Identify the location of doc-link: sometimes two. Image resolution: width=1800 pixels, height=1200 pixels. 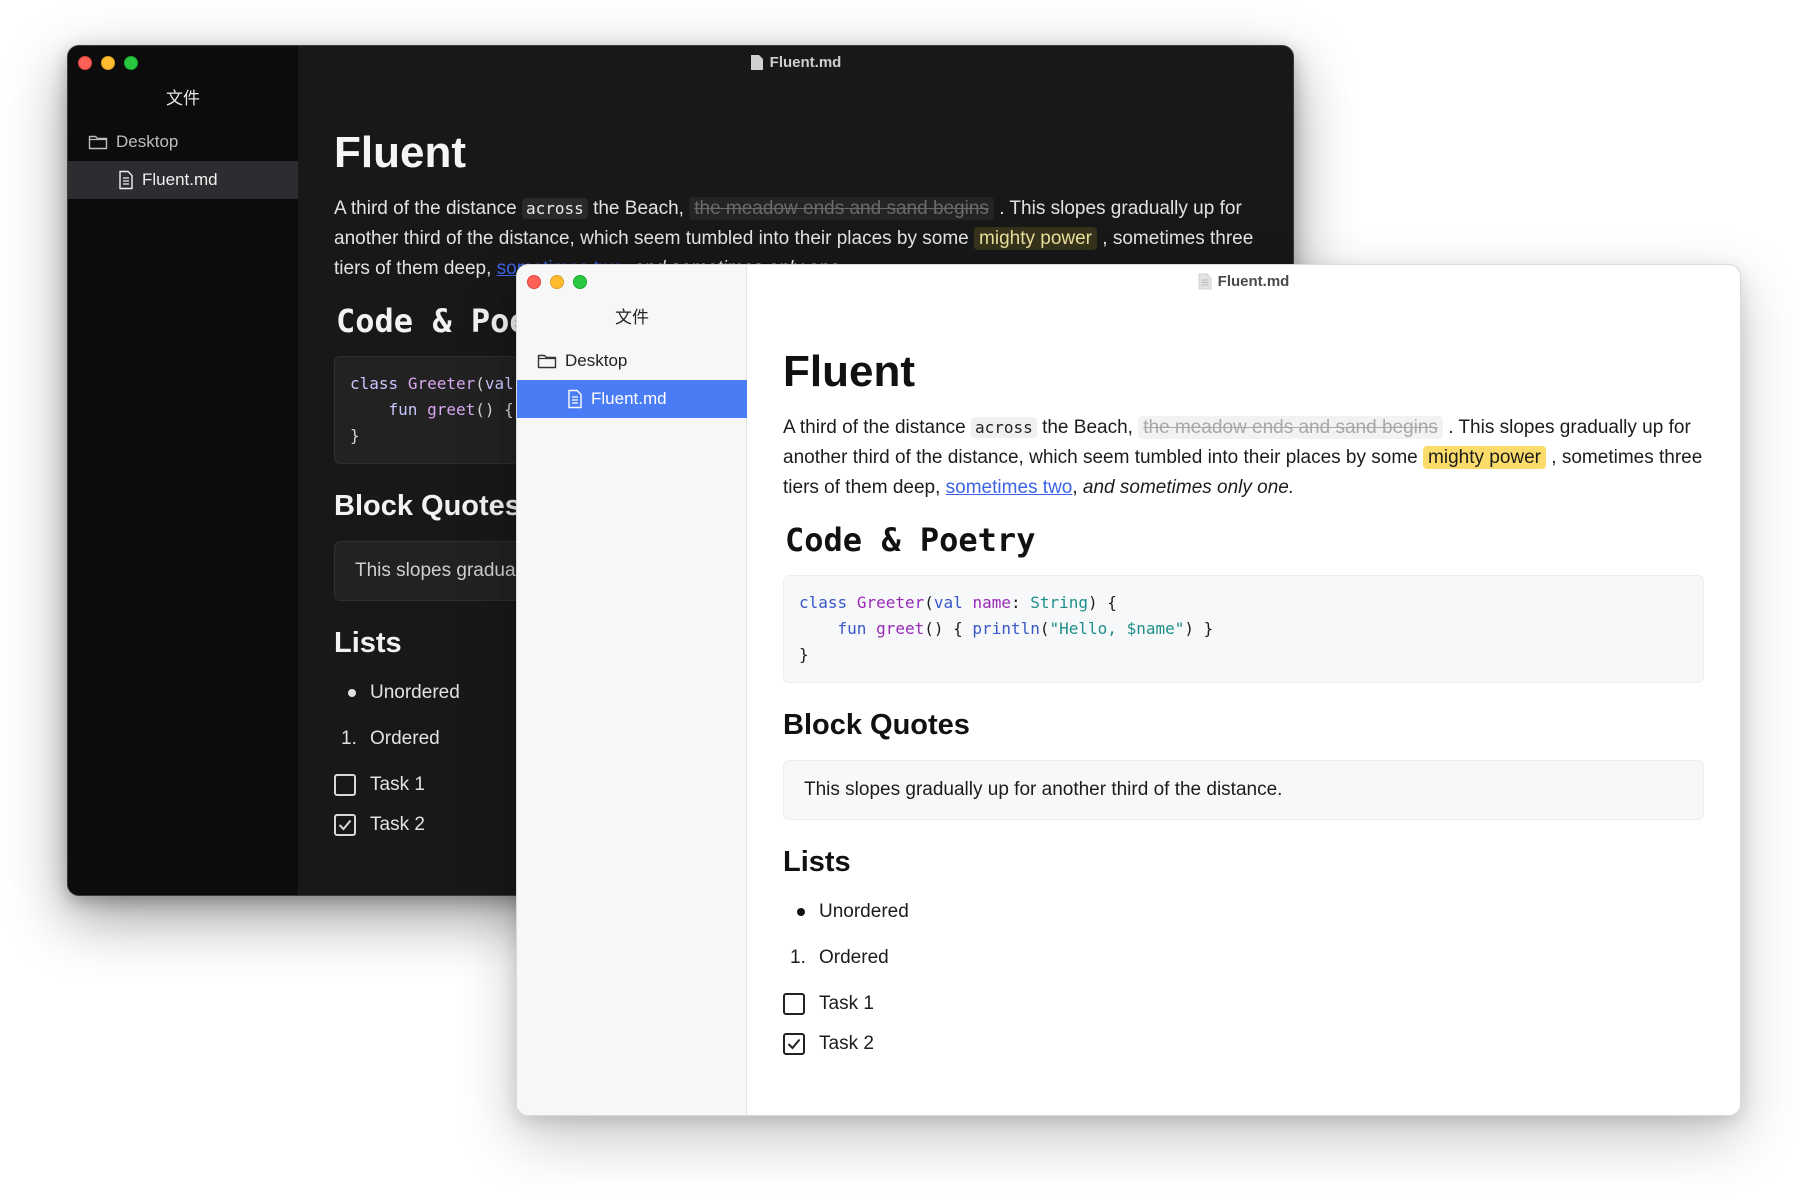
(1009, 487).